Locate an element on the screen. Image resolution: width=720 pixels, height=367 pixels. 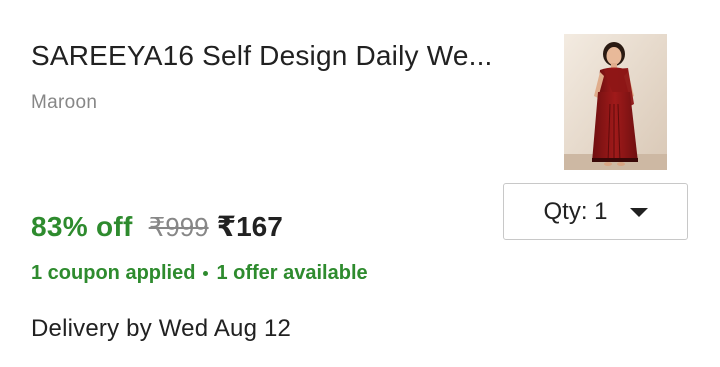
product-variant: Maroon is located at coordinates (64, 102).